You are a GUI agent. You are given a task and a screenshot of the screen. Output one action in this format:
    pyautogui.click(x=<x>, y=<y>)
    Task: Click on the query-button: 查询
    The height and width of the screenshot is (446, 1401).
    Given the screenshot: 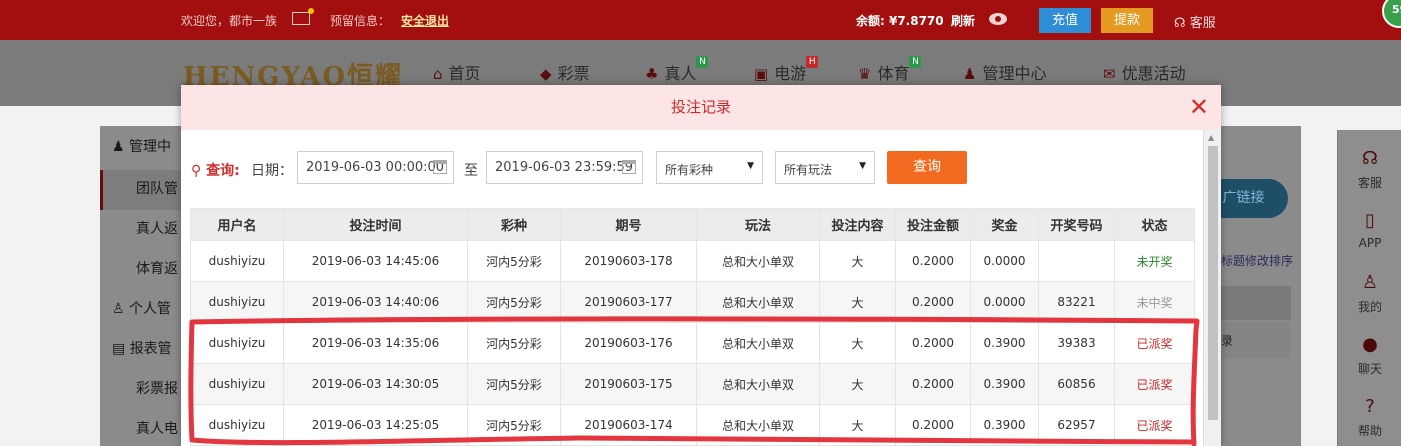 What is the action you would take?
    pyautogui.click(x=927, y=167)
    